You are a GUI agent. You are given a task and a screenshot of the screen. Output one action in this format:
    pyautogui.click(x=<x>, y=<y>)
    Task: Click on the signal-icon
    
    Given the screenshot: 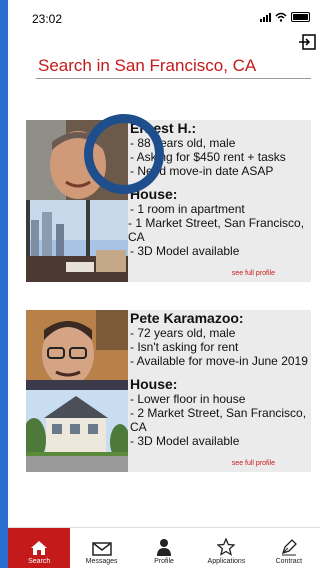 What is the action you would take?
    pyautogui.click(x=265, y=17)
    